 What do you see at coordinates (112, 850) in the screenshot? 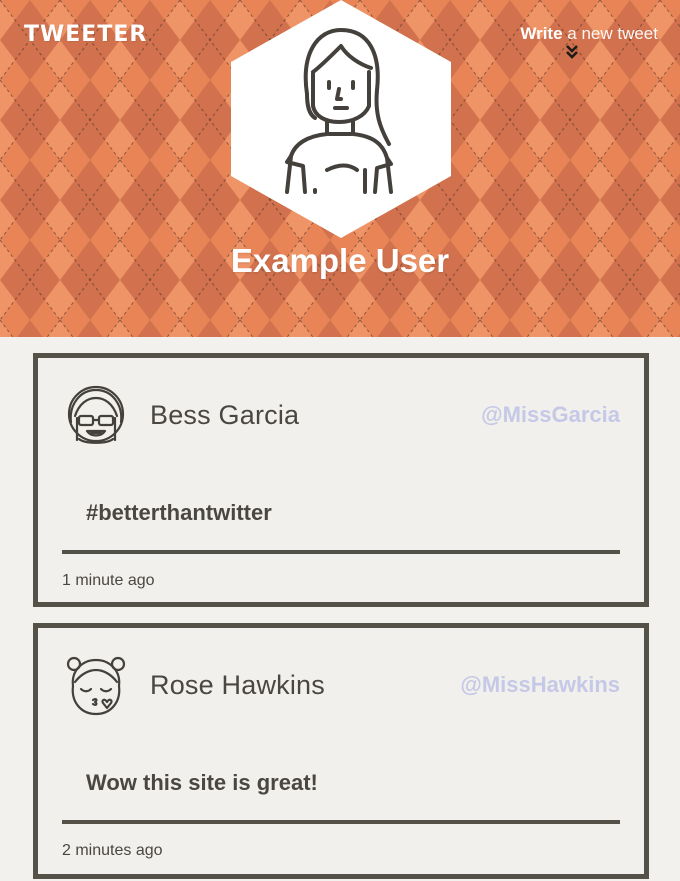
I see `tweet-timestamp: 2 minutes ago` at bounding box center [112, 850].